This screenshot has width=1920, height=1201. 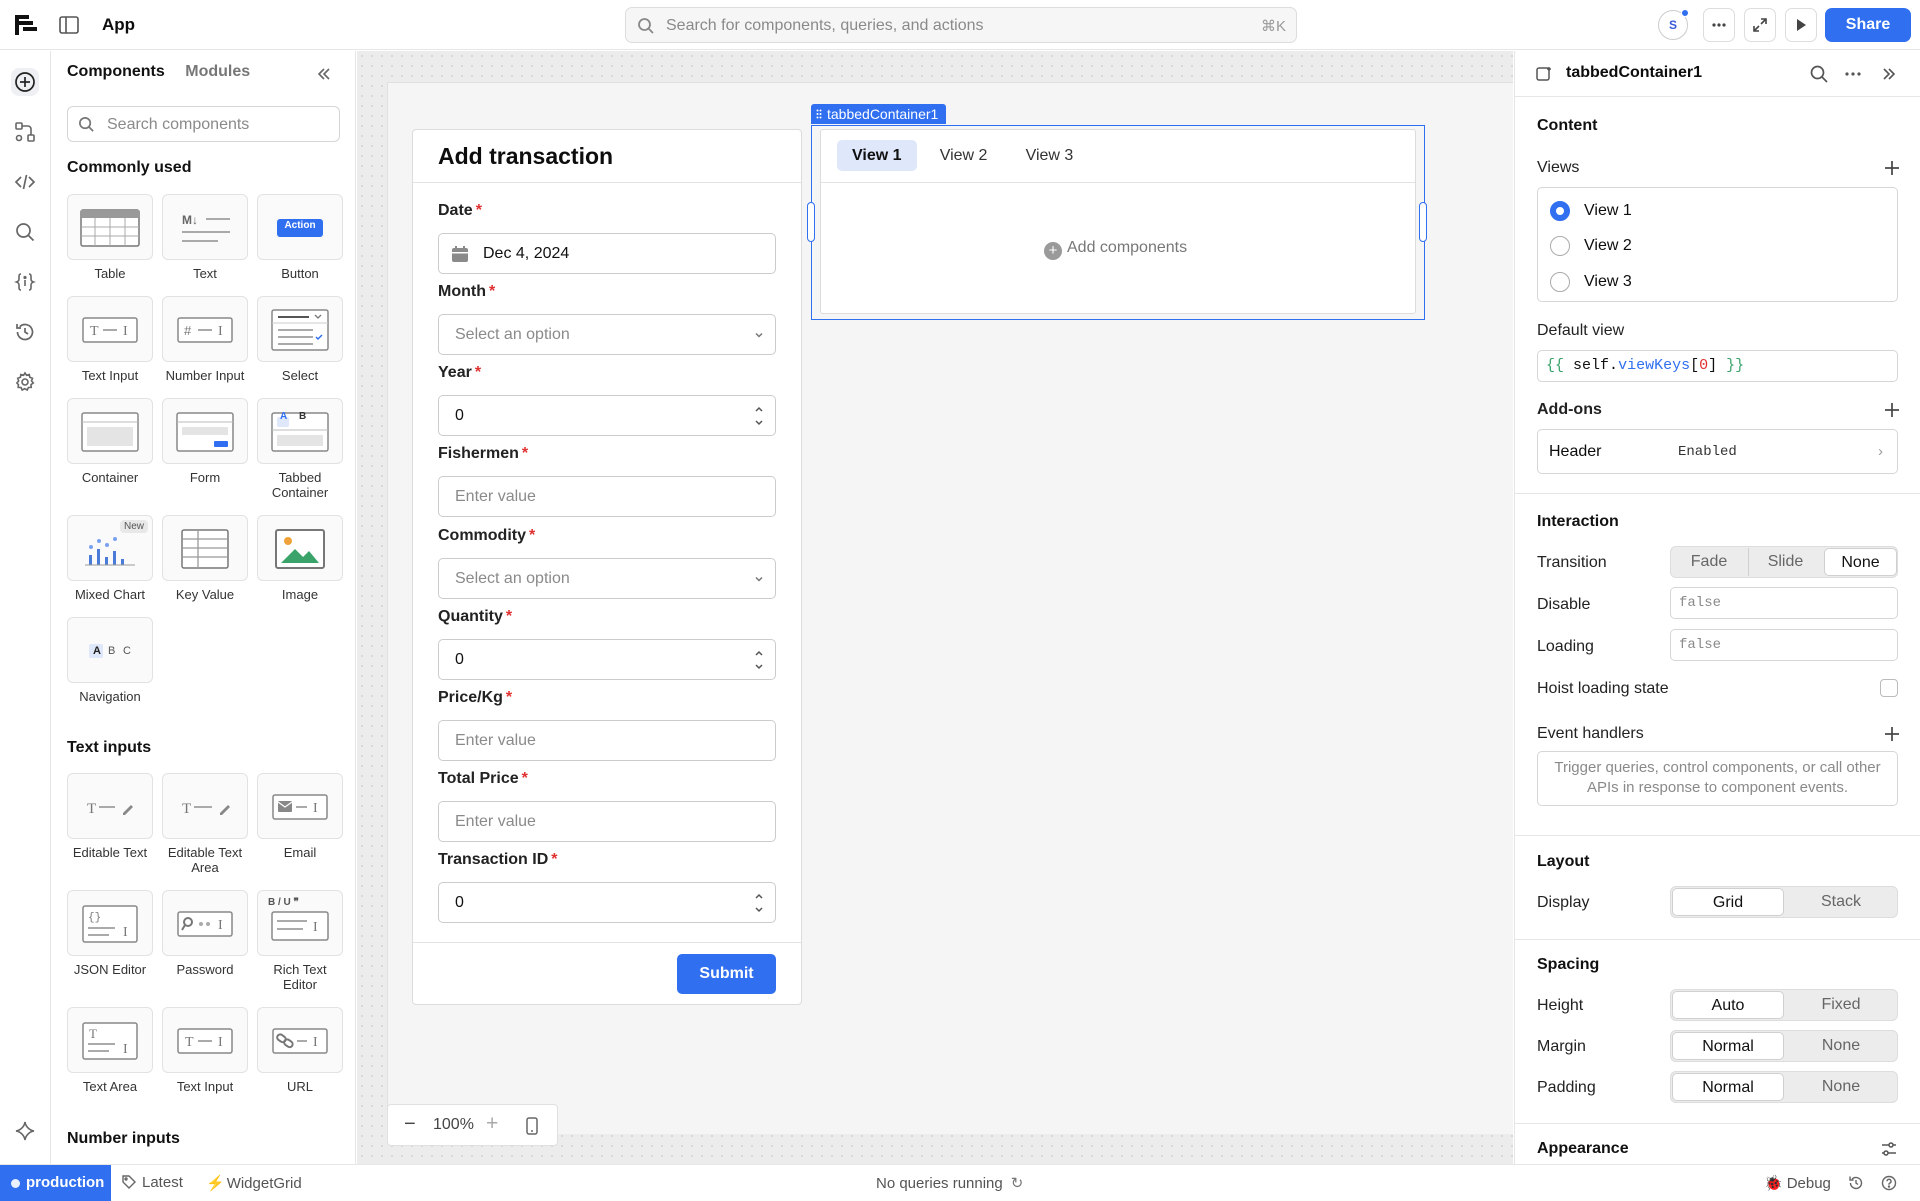 I want to click on ellipsis-icon, so click(x=1853, y=74).